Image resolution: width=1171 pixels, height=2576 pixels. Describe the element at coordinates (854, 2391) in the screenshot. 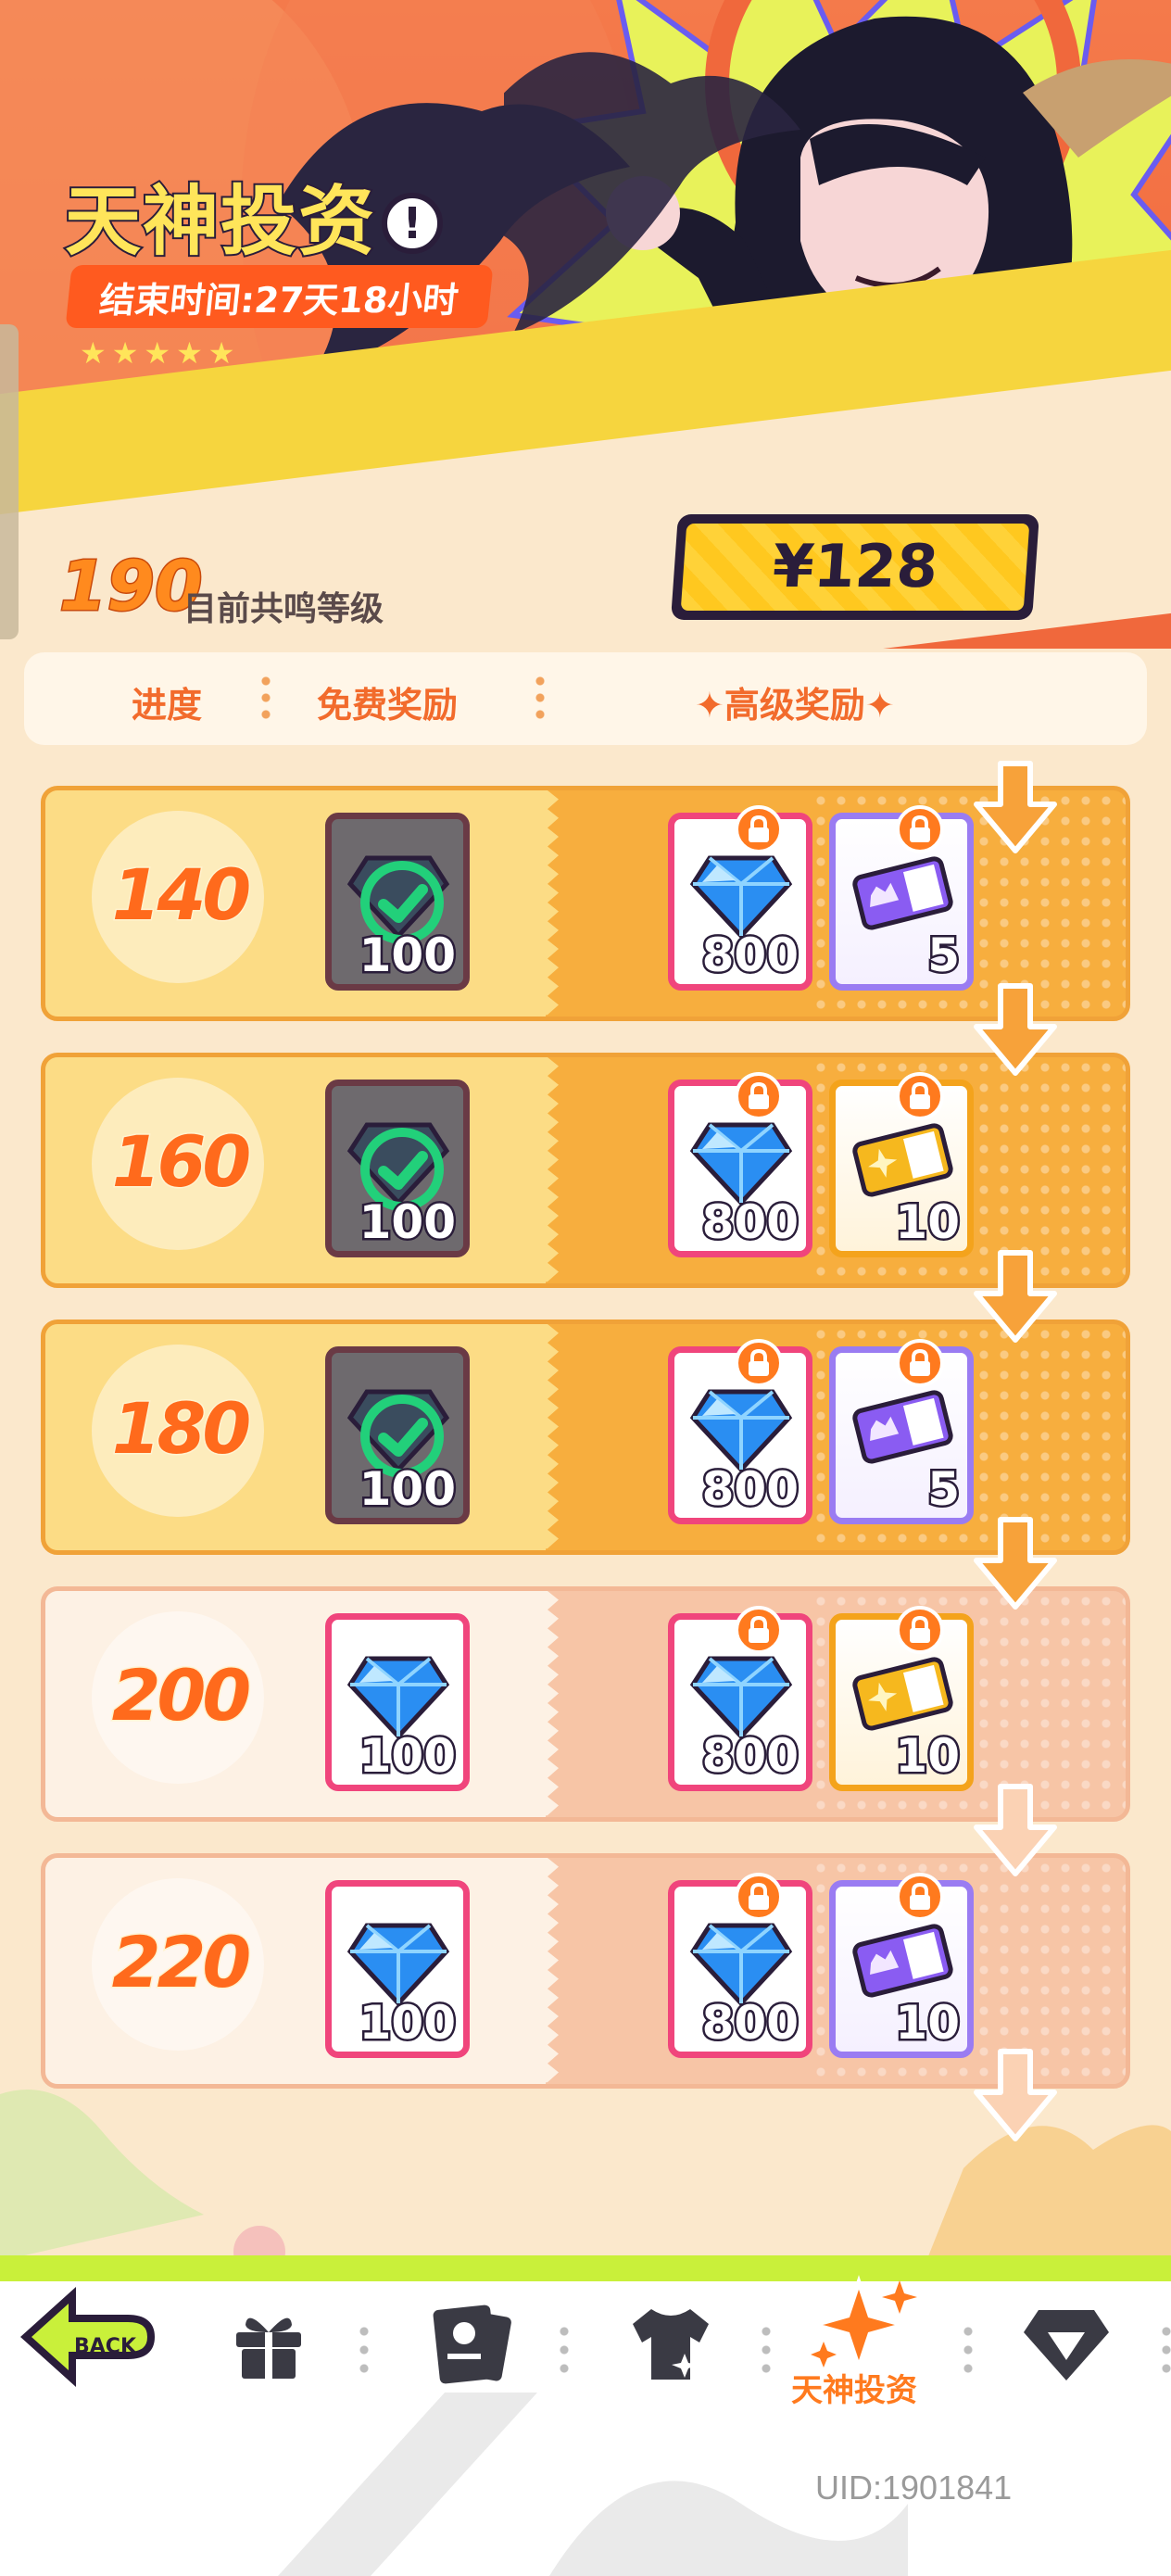

I see `nav-active-label: 天神投资` at that location.